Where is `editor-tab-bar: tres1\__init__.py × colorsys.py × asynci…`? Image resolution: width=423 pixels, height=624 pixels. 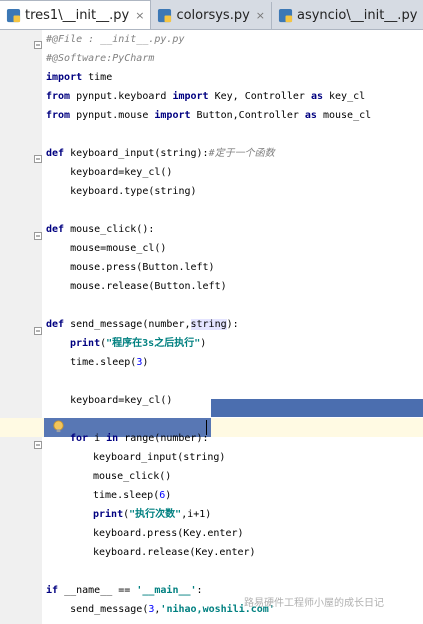
editor-tab-bar: tres1\__init__.py × colorsys.py × asynci… is located at coordinates (211, 15).